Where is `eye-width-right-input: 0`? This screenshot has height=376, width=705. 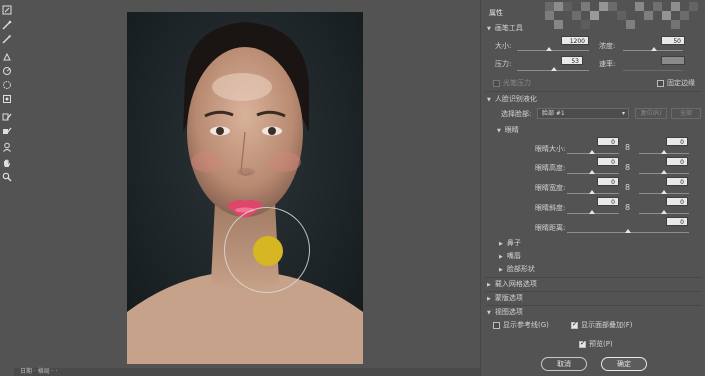 eye-width-right-input: 0 is located at coordinates (677, 181).